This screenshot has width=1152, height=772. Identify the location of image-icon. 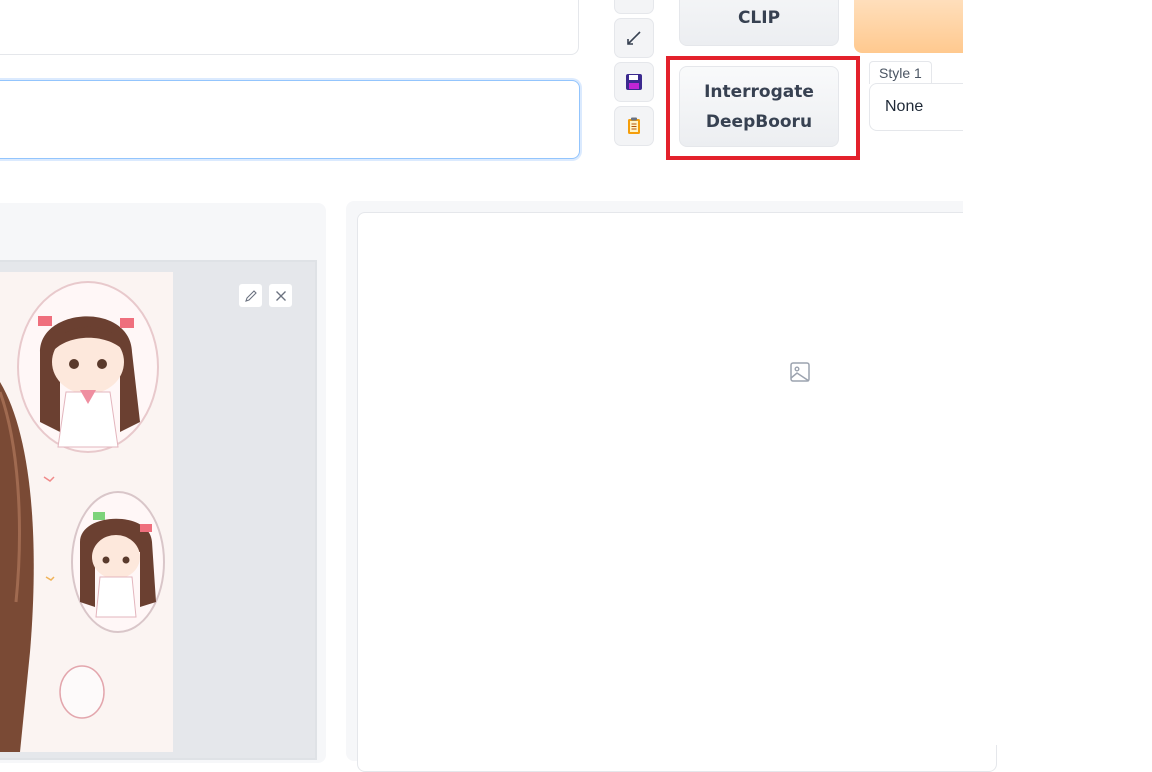
(800, 372).